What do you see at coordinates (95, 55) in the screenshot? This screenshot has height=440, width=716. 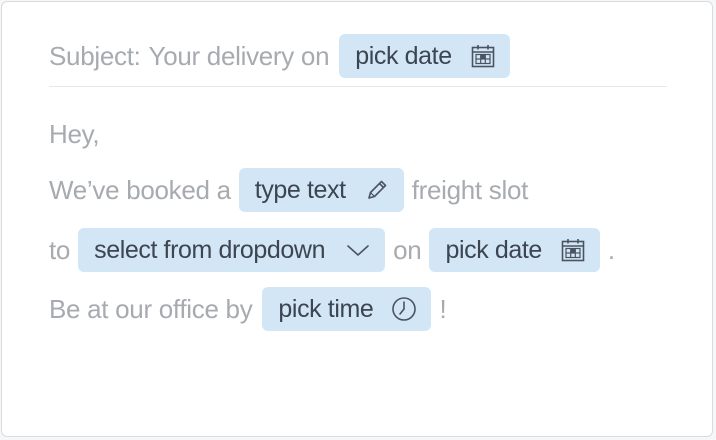 I see `subject-prefix: Subject:` at bounding box center [95, 55].